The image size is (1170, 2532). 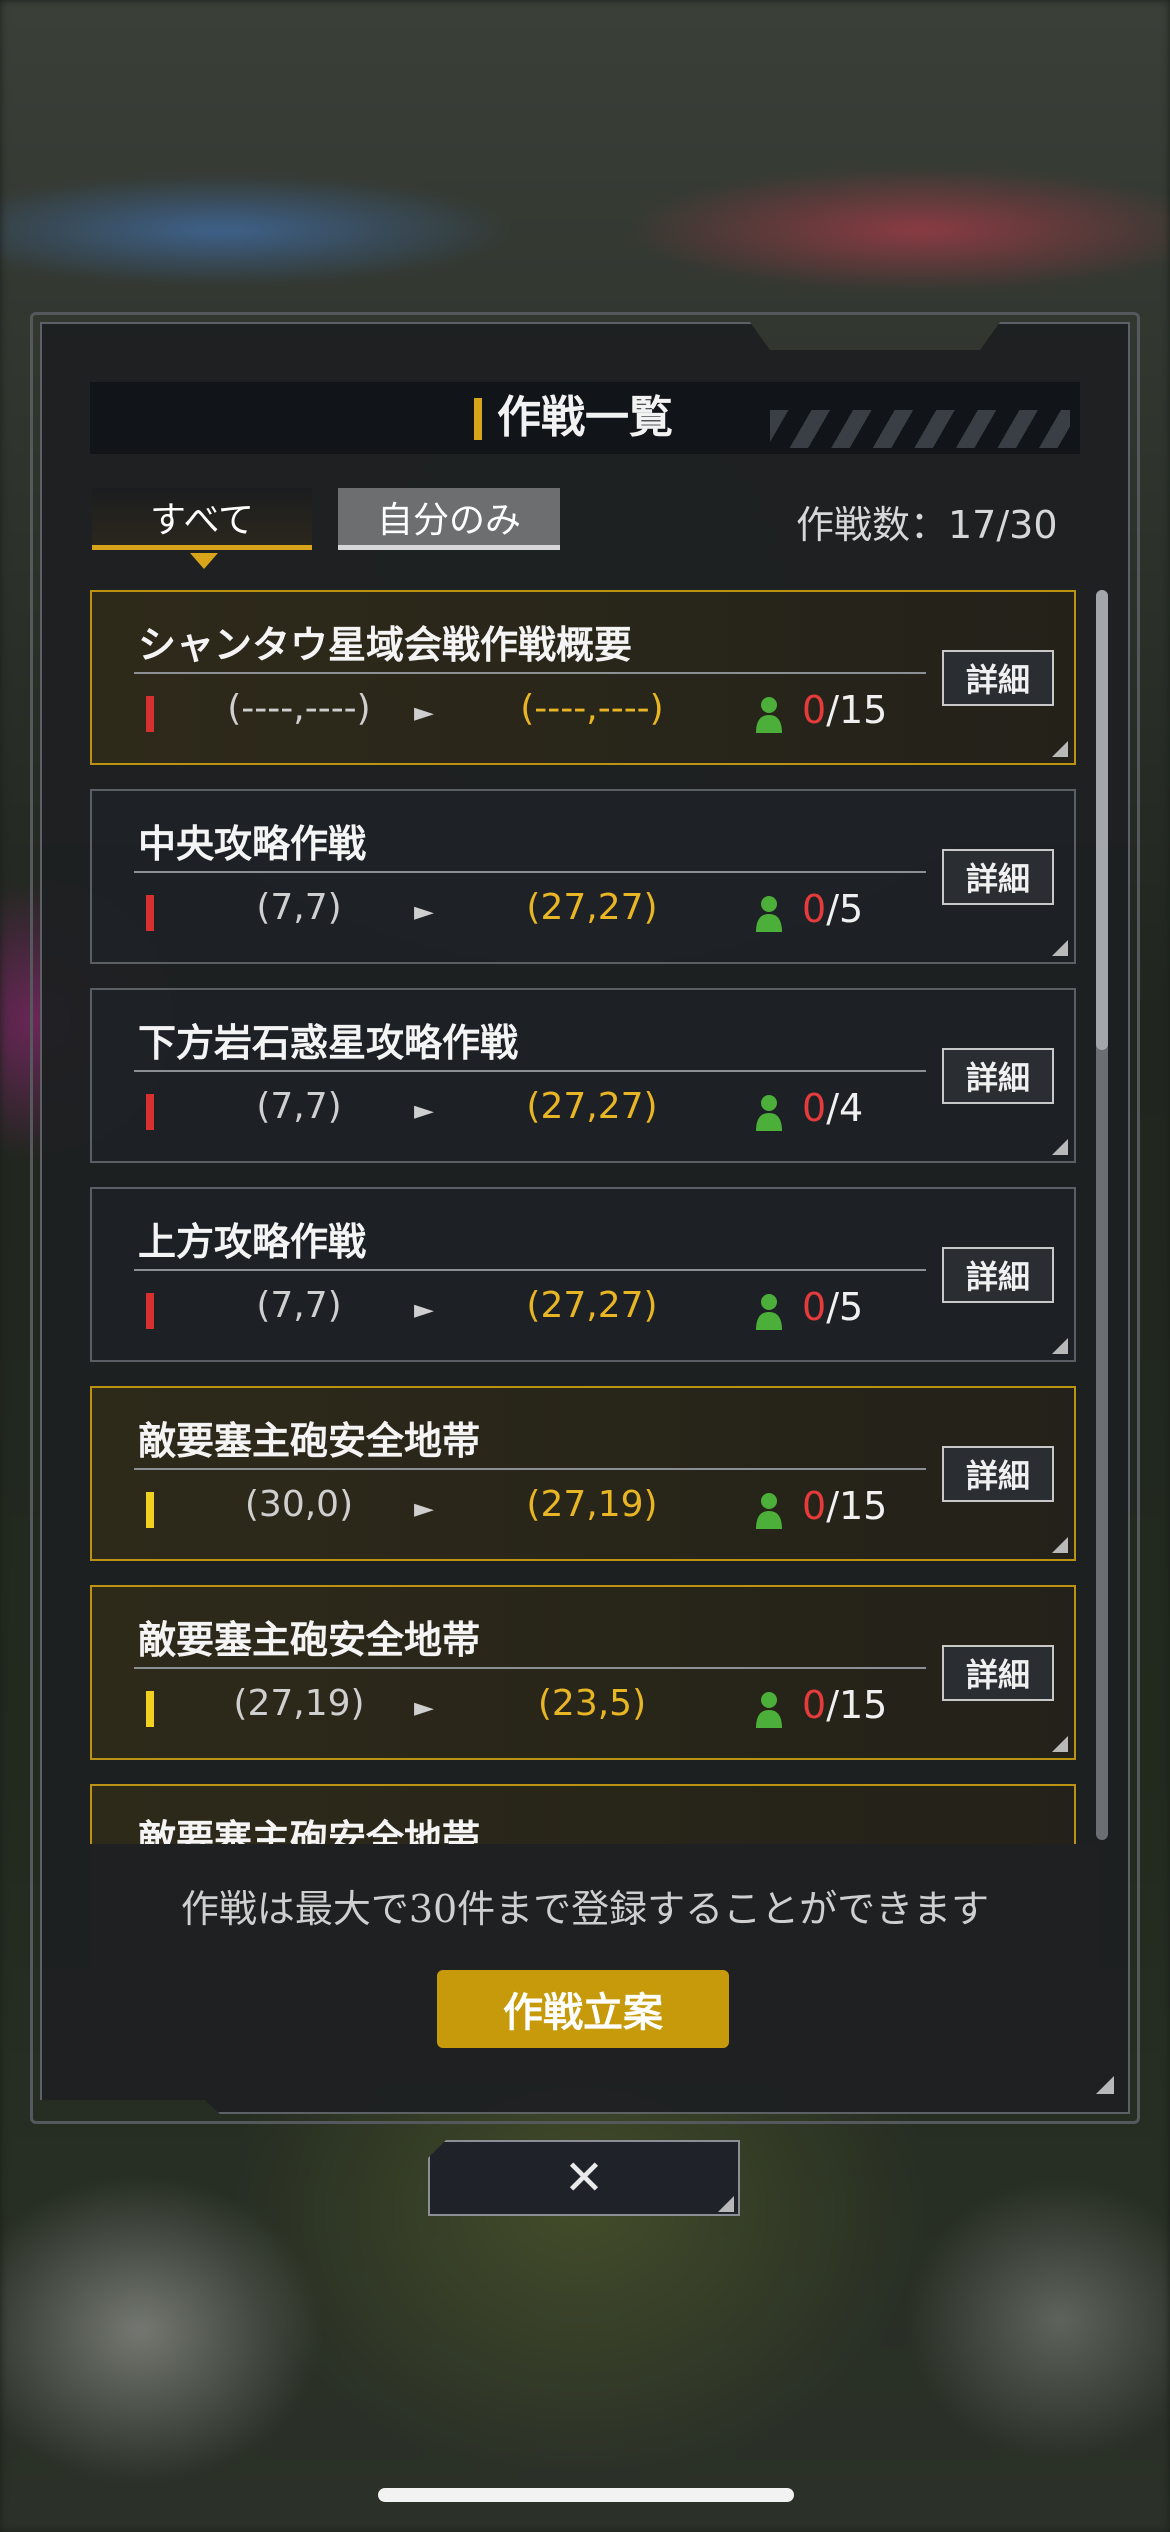 I want to click on operation-card: 中央攻略作戦 (7,7) ► (27,27) 0/5 詳細, so click(x=583, y=876).